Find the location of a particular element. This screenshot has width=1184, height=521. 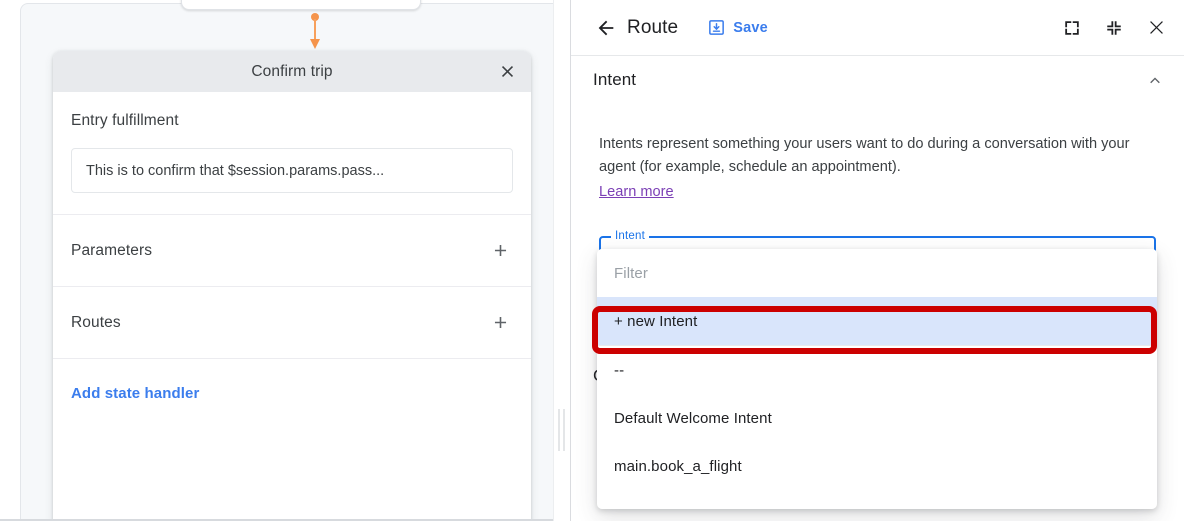

page-card-header: Confirm trip is located at coordinates (292, 71).